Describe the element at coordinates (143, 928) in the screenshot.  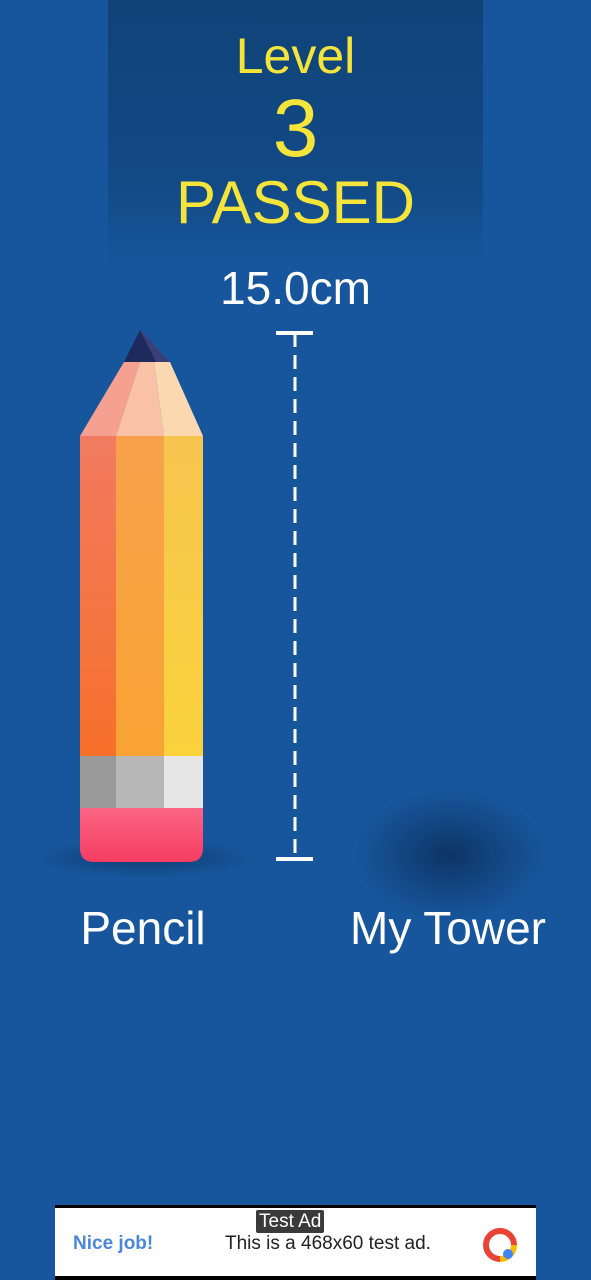
I see `reference-object-name: Pencil` at that location.